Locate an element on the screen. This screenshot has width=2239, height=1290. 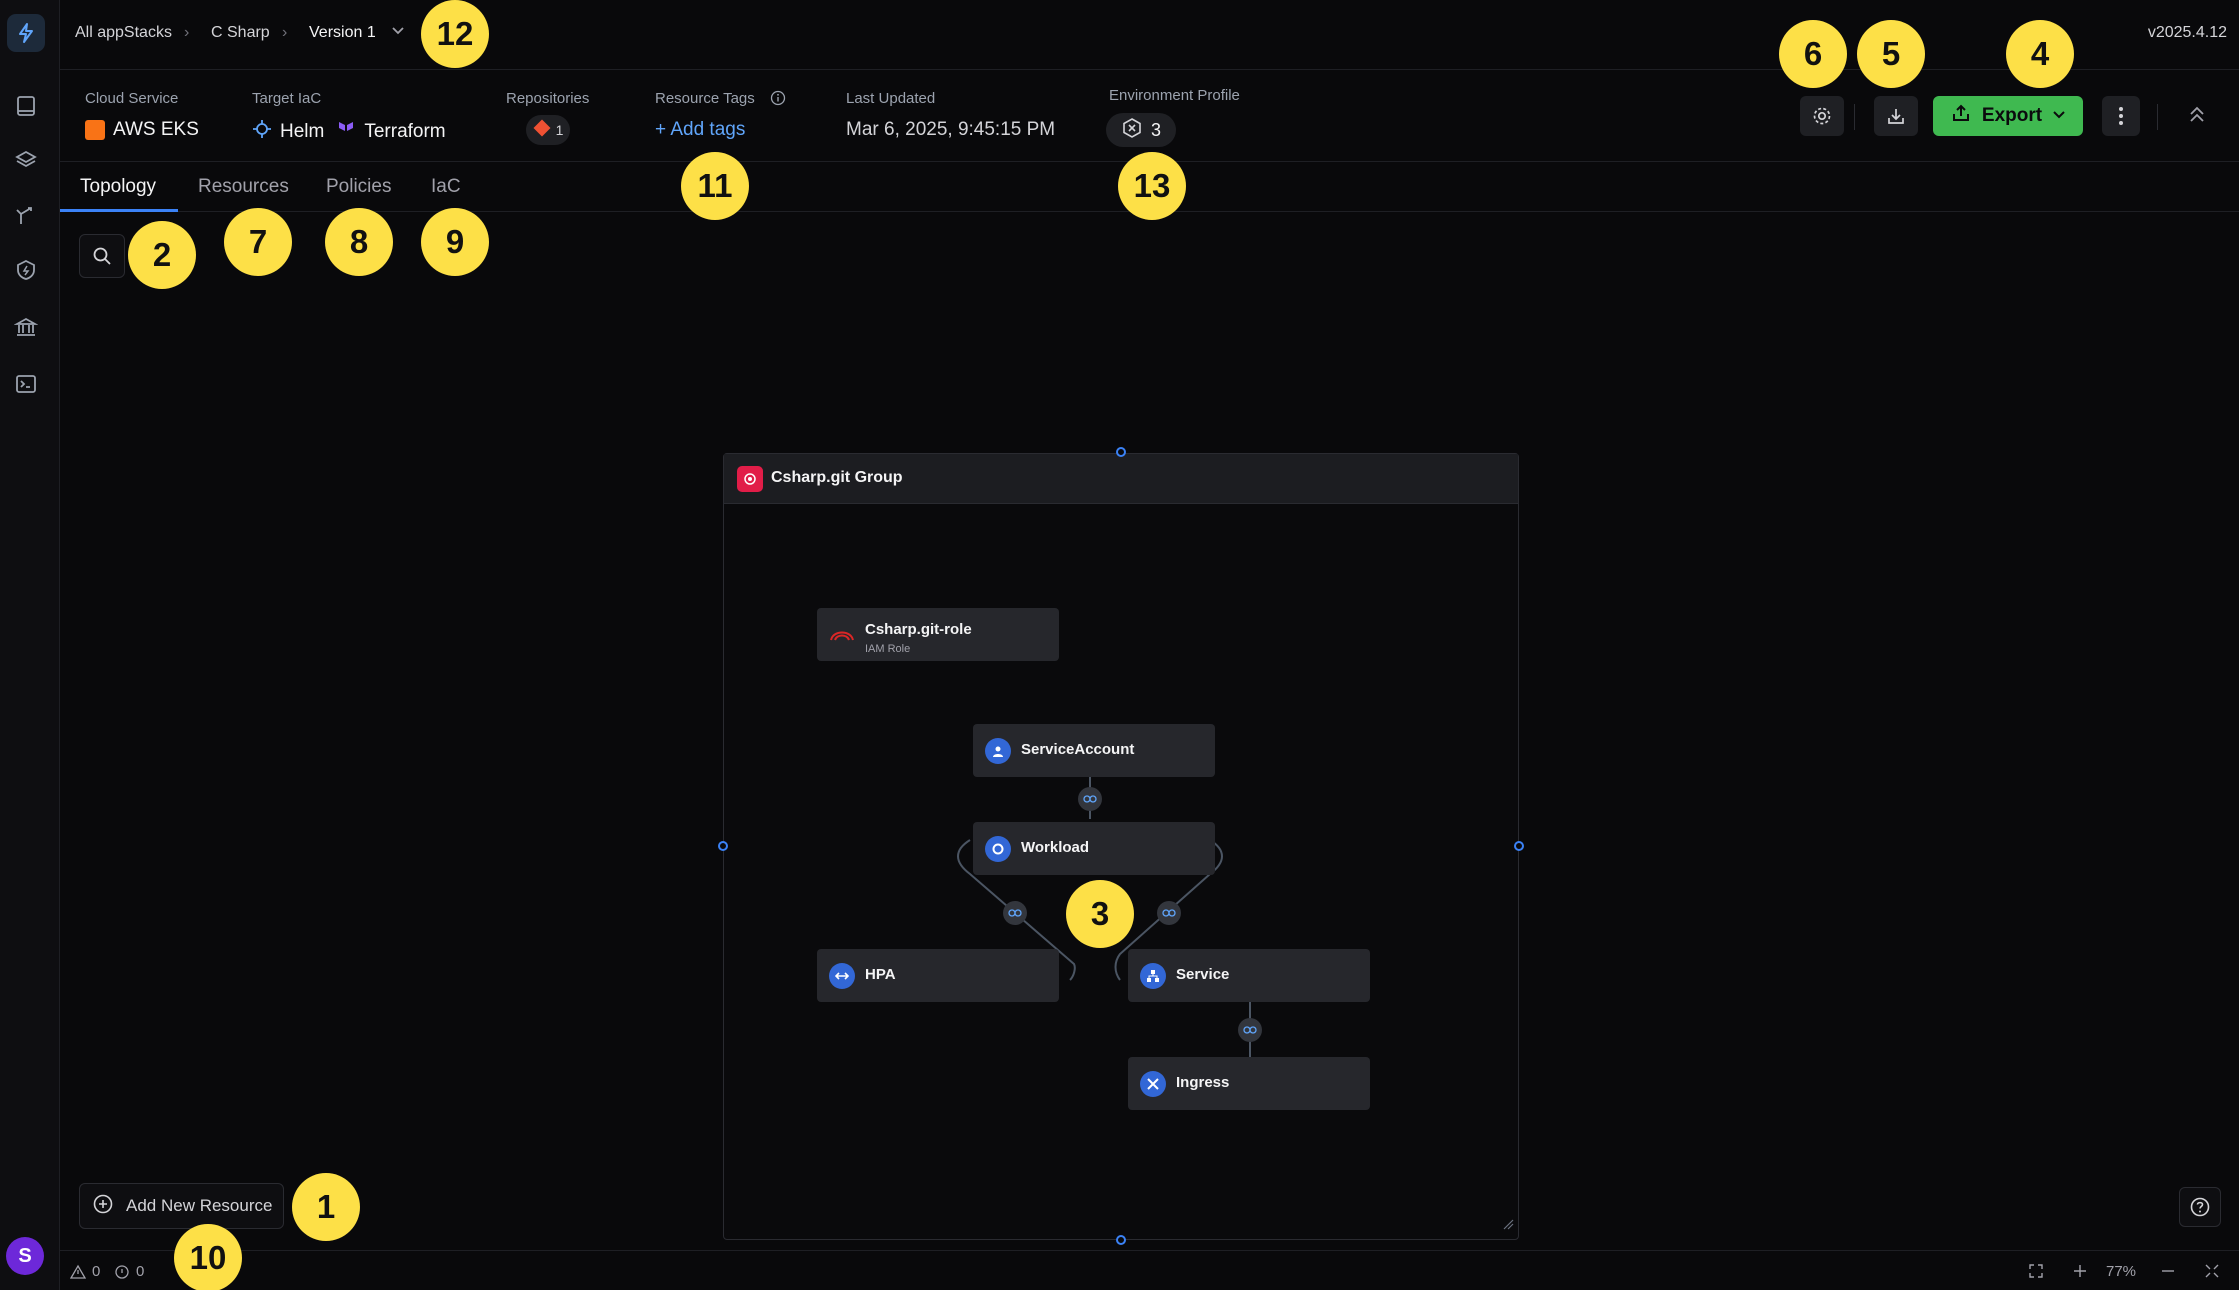
search-button is located at coordinates (102, 256).